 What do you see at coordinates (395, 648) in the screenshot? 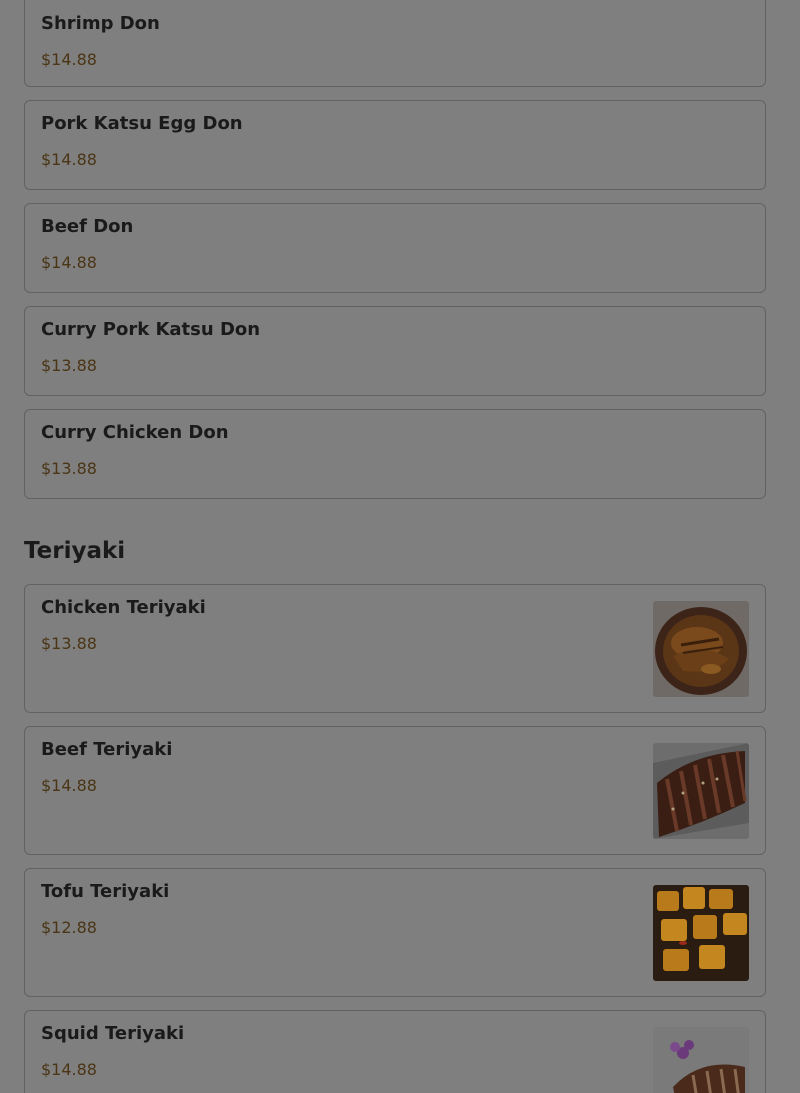
I see `menu-item-card: Chicken Teriyaki $13.88` at bounding box center [395, 648].